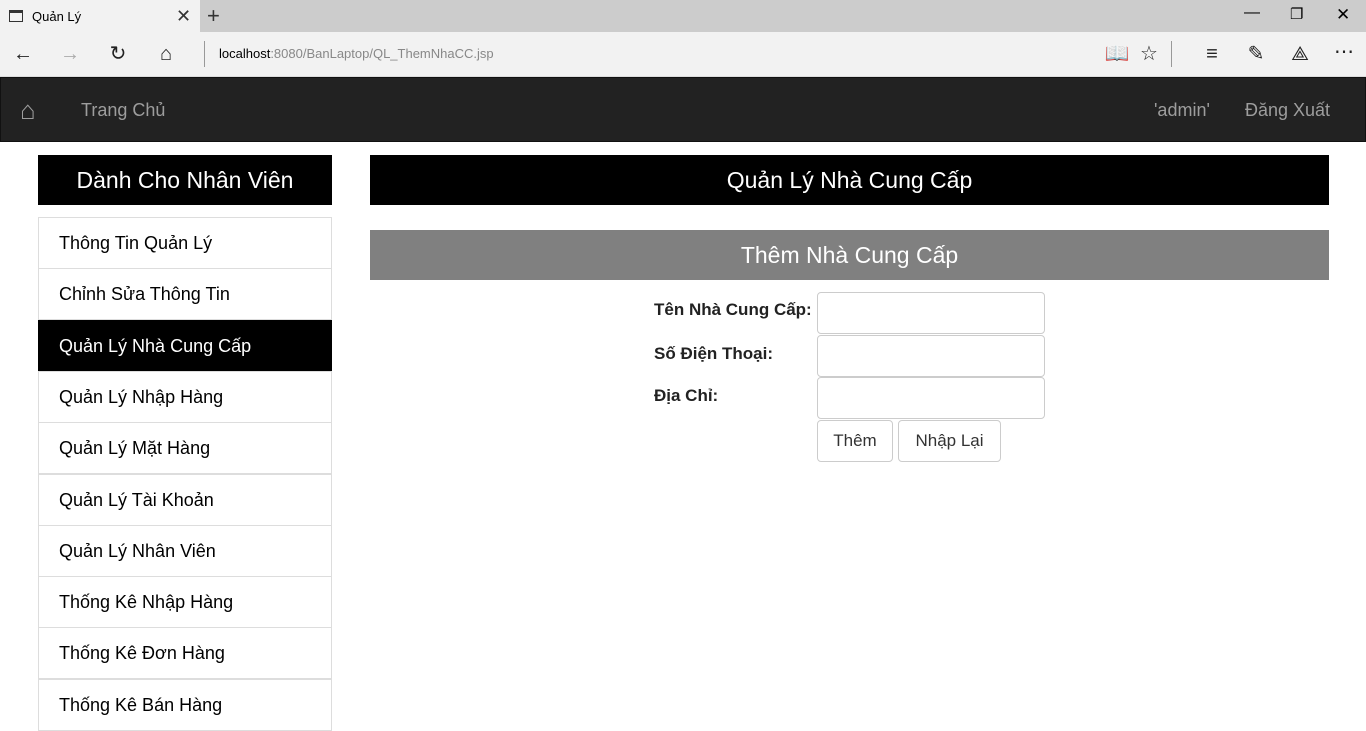 Image resolution: width=1366 pixels, height=731 pixels. I want to click on sidebar-item: Quản Lý Nhập Hàng, so click(185, 396).